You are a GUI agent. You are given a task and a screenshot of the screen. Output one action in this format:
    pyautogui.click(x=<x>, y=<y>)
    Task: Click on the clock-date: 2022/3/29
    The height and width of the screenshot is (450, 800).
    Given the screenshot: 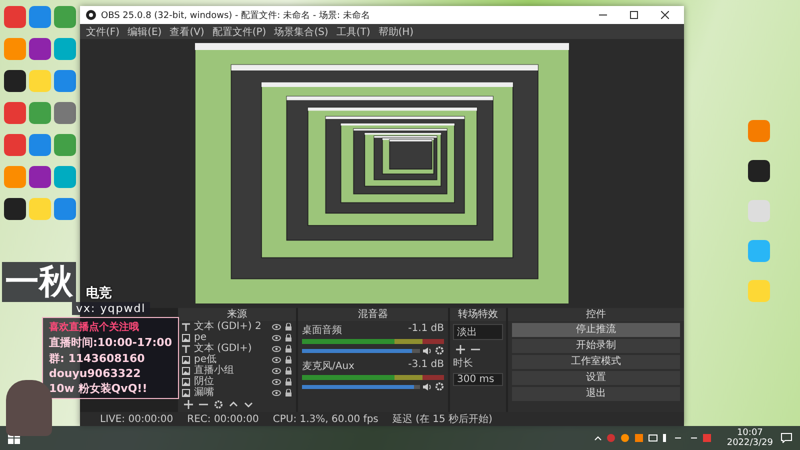 What is the action you would take?
    pyautogui.click(x=749, y=443)
    